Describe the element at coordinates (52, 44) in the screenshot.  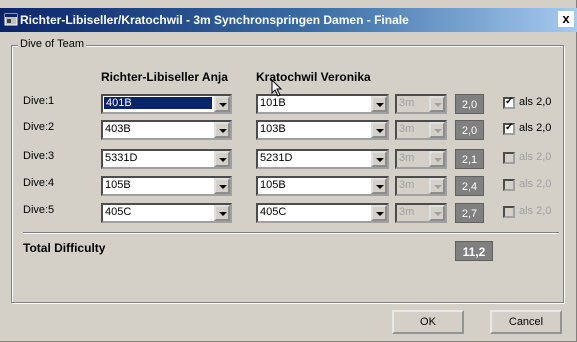
I see `group-label: Dive of Team` at that location.